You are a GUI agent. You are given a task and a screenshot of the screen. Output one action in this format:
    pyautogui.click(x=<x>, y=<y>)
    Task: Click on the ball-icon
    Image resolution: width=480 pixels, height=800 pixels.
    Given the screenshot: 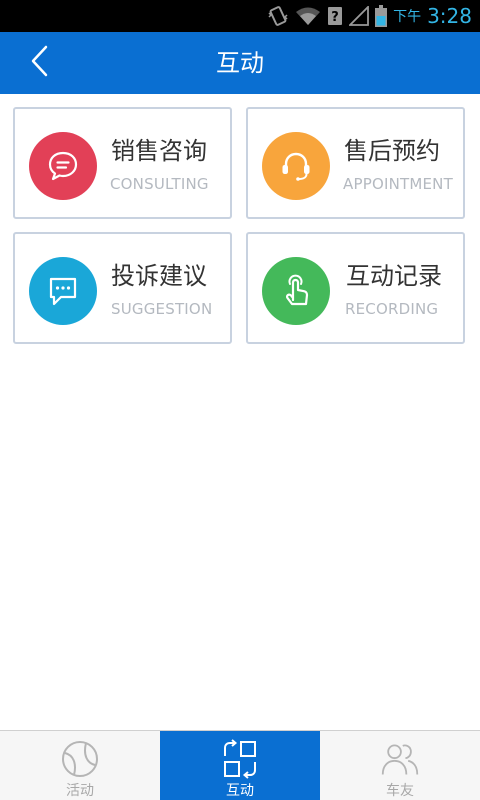 What is the action you would take?
    pyautogui.click(x=80, y=759)
    